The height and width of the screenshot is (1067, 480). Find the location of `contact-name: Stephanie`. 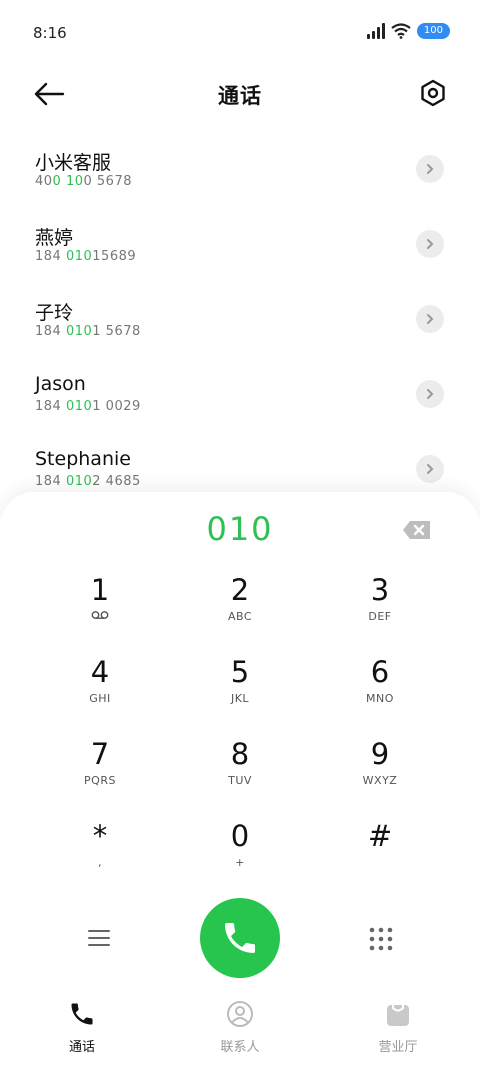

contact-name: Stephanie is located at coordinates (83, 459).